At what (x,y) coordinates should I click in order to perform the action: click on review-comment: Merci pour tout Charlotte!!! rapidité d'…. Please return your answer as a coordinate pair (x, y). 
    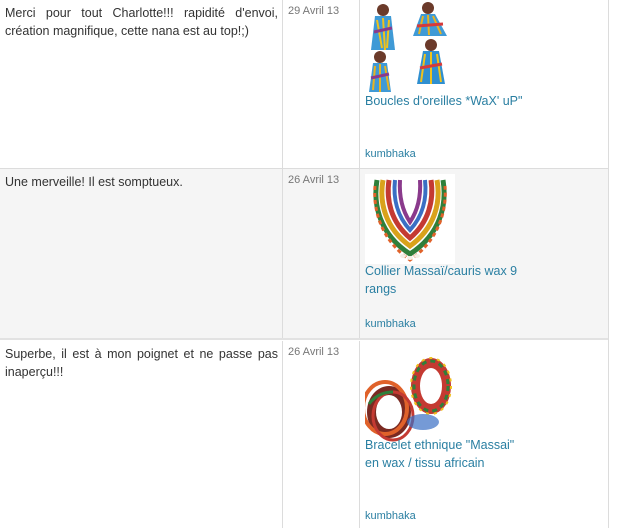
    Looking at the image, I should click on (141, 22).